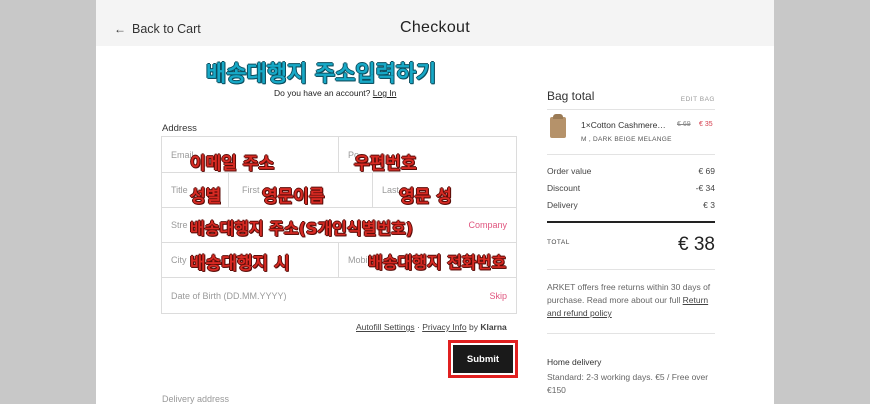 Image resolution: width=870 pixels, height=404 pixels. Describe the element at coordinates (179, 225) in the screenshot. I see `street-field: Stre` at that location.